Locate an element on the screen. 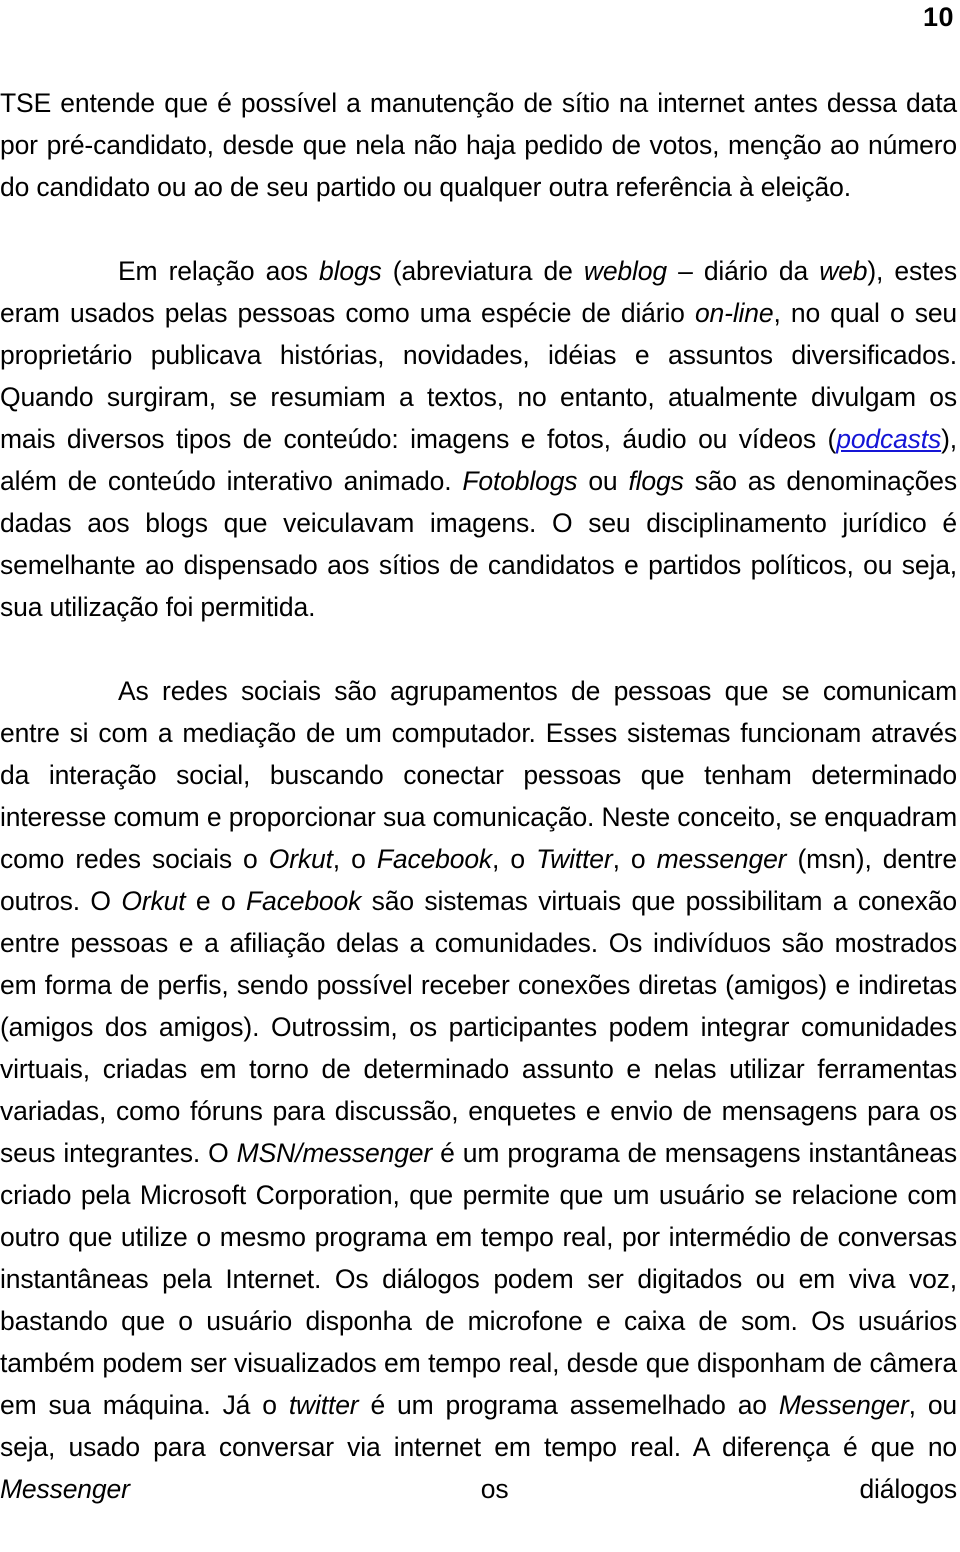 Image resolution: width=960 pixels, height=1552 pixels. body-text: – diário da is located at coordinates (743, 271).